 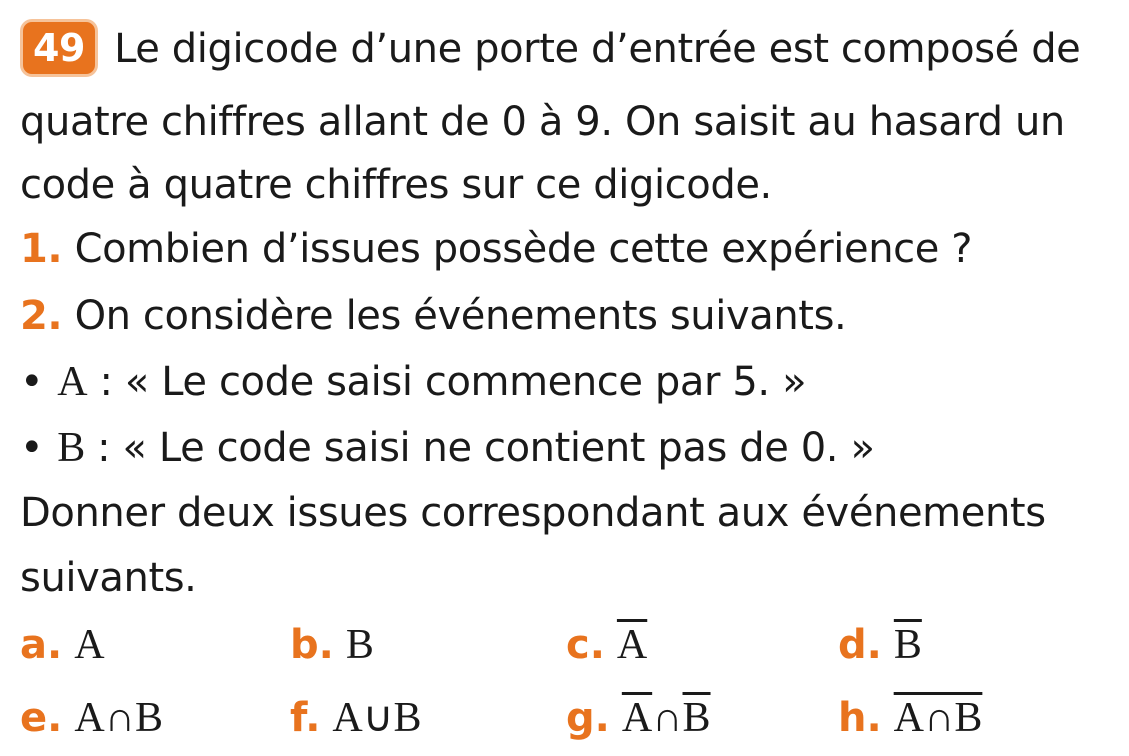 I want to click on event-a-name: A, so click(x=72, y=382).